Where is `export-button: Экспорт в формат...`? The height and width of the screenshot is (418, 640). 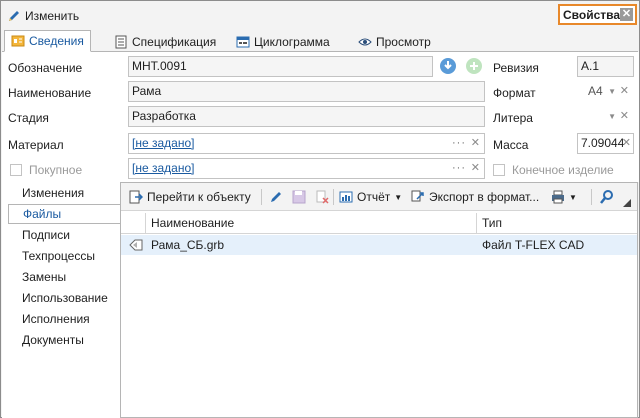
export-button: Экспорт в формат... is located at coordinates (475, 197).